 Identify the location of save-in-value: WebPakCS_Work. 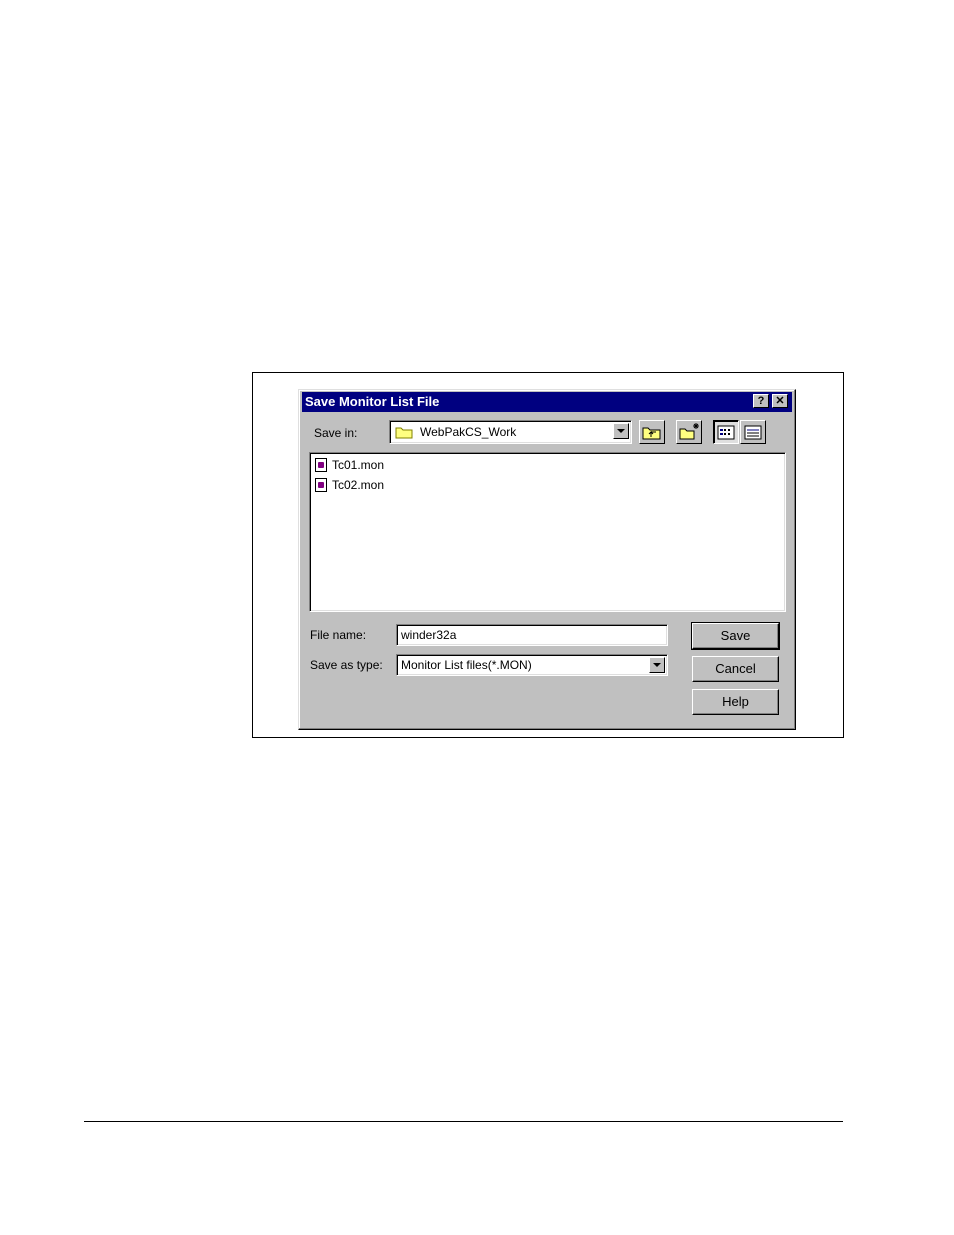
(468, 432).